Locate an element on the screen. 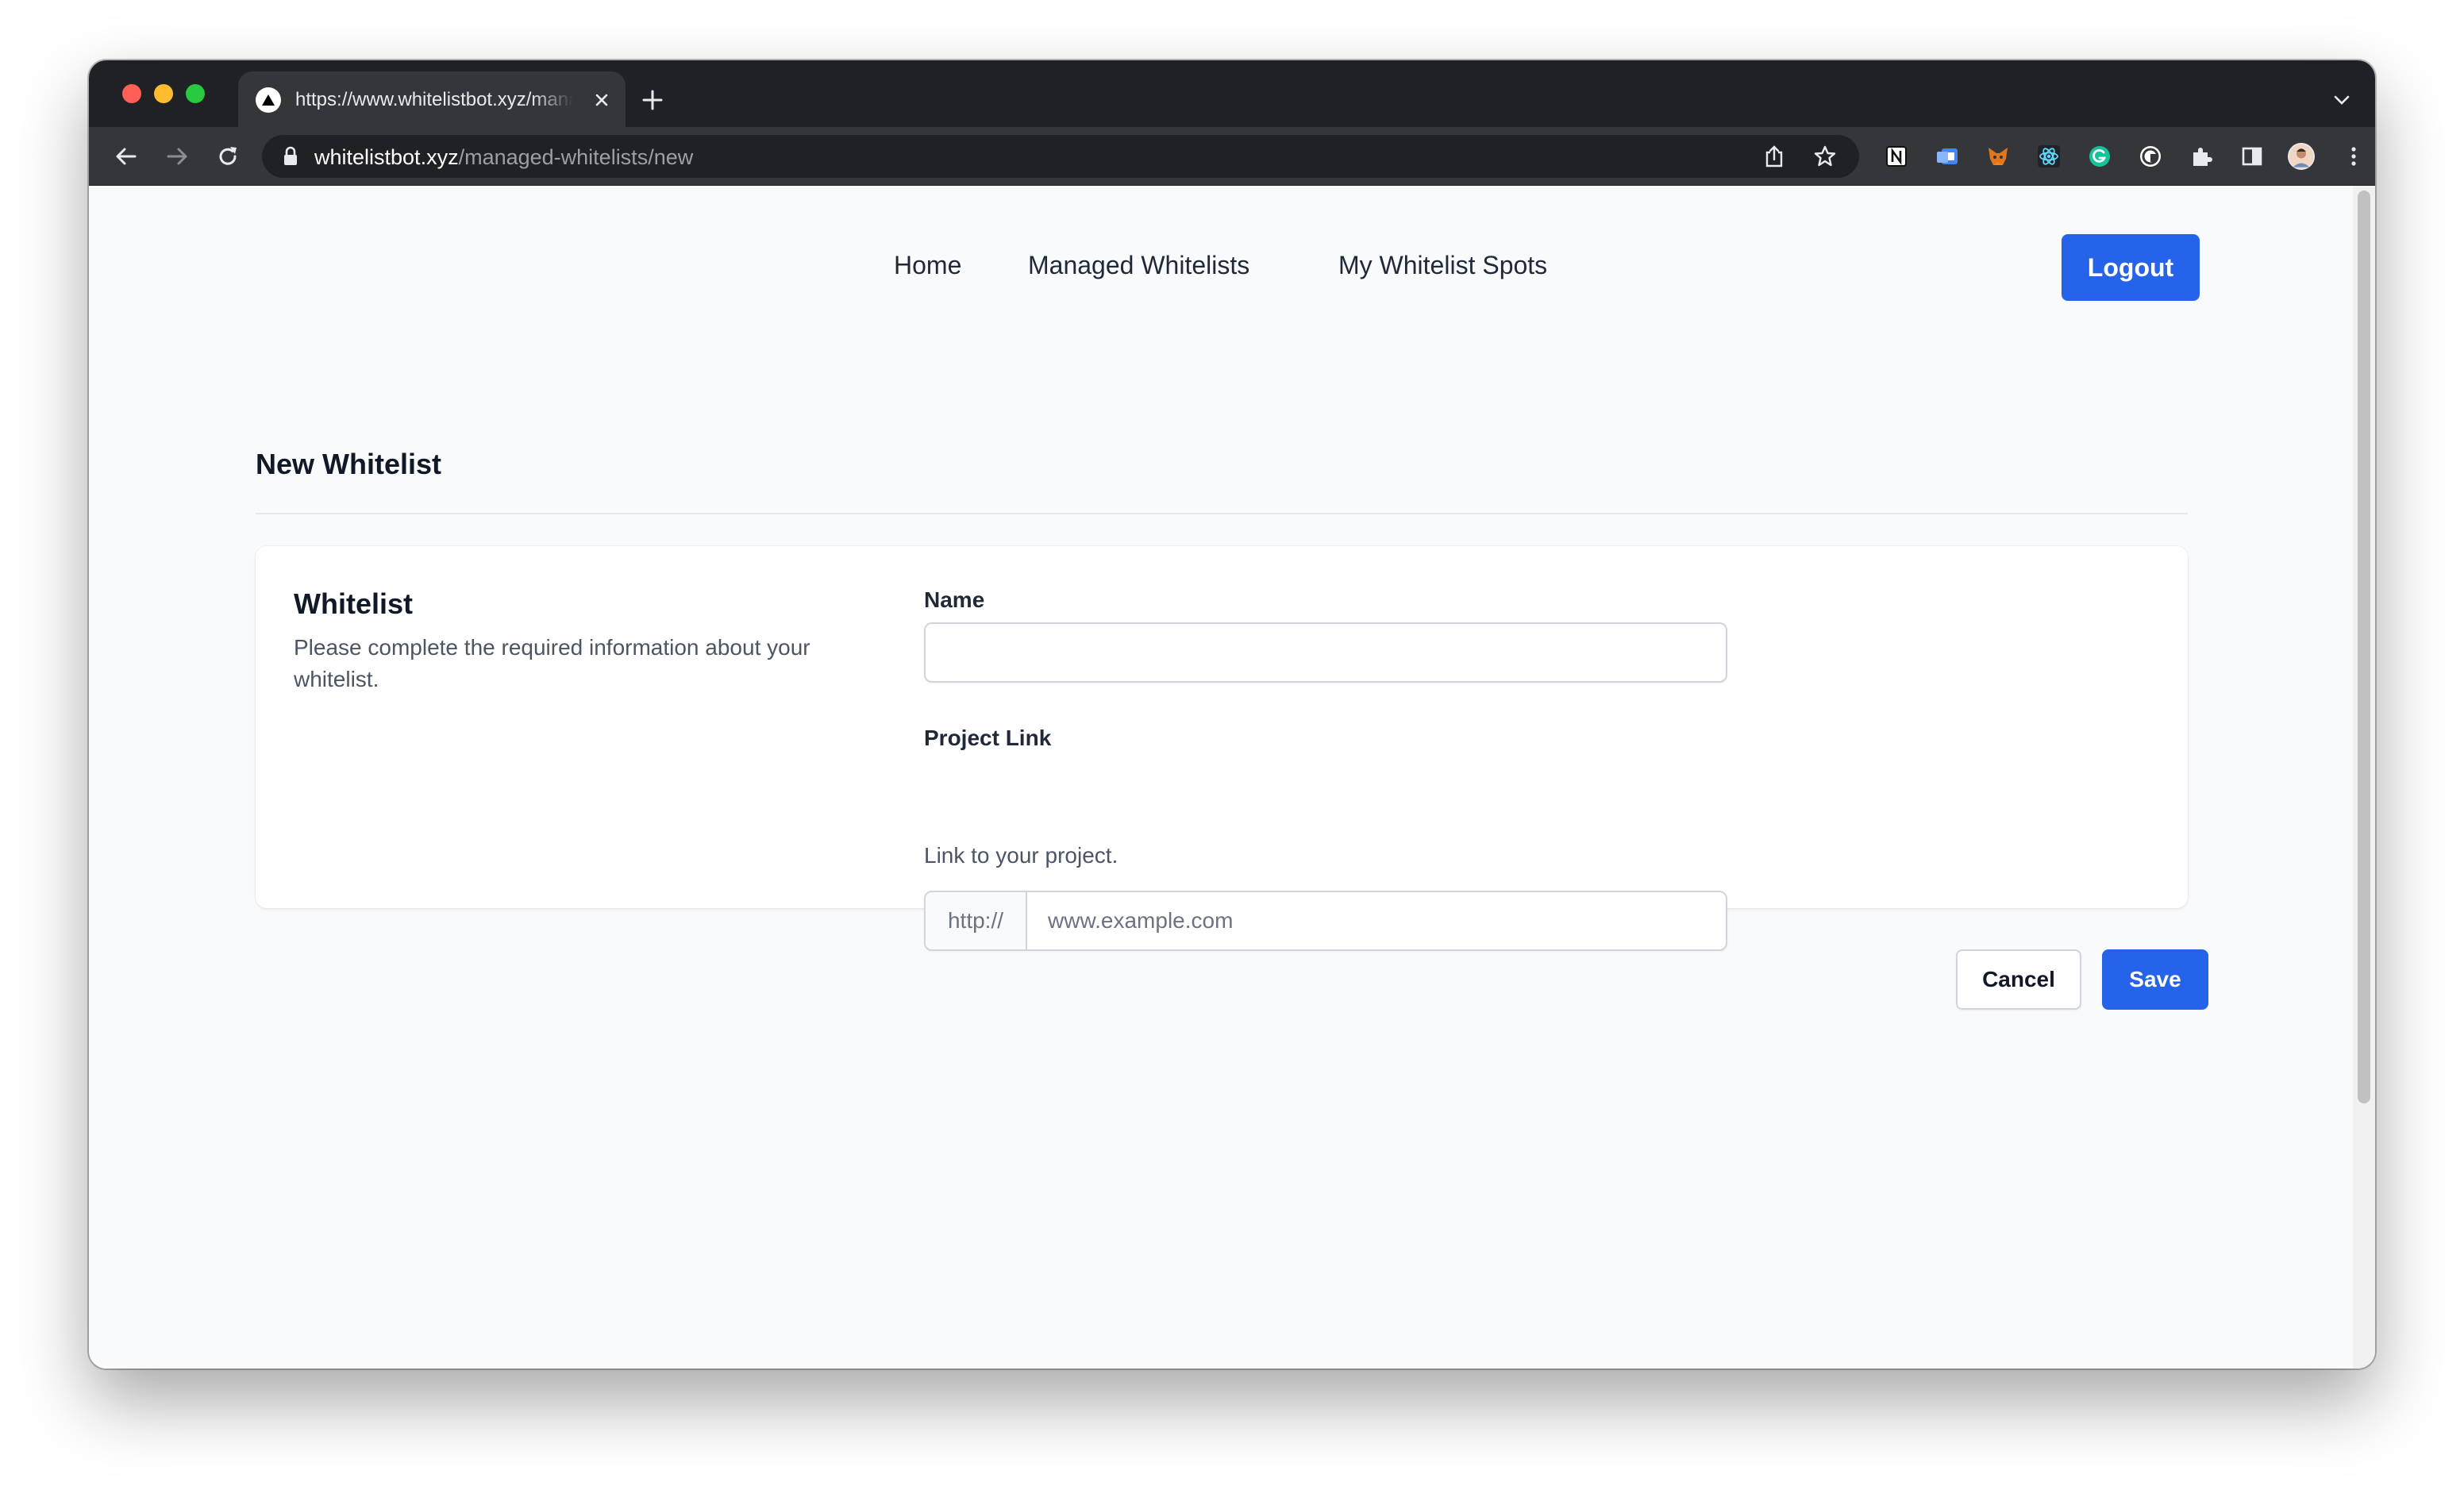  nav-link-my-whitelist-spots: My Whitelist Spots is located at coordinates (1442, 265).